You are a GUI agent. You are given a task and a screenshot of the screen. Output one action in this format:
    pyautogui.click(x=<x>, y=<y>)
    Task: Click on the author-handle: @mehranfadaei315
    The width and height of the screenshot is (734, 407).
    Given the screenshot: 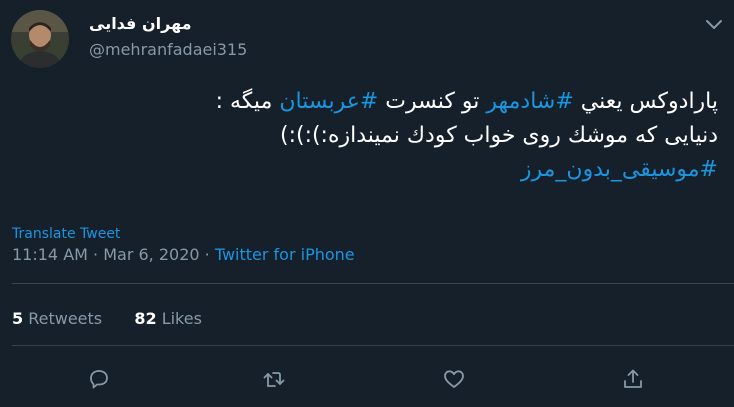 What is the action you would take?
    pyautogui.click(x=168, y=49)
    